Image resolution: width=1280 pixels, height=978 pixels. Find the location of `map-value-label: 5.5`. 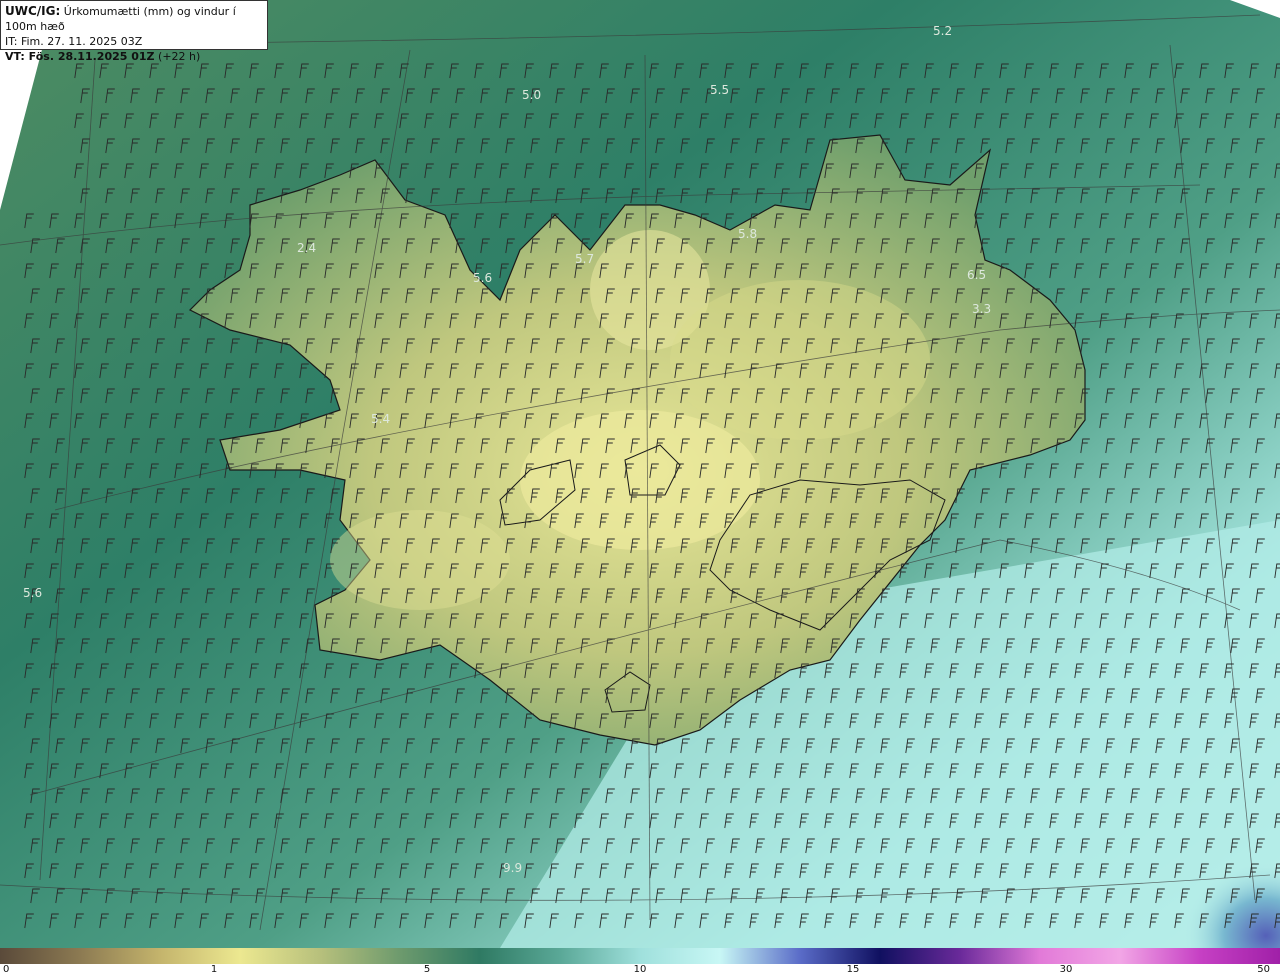

map-value-label: 5.5 is located at coordinates (719, 90).